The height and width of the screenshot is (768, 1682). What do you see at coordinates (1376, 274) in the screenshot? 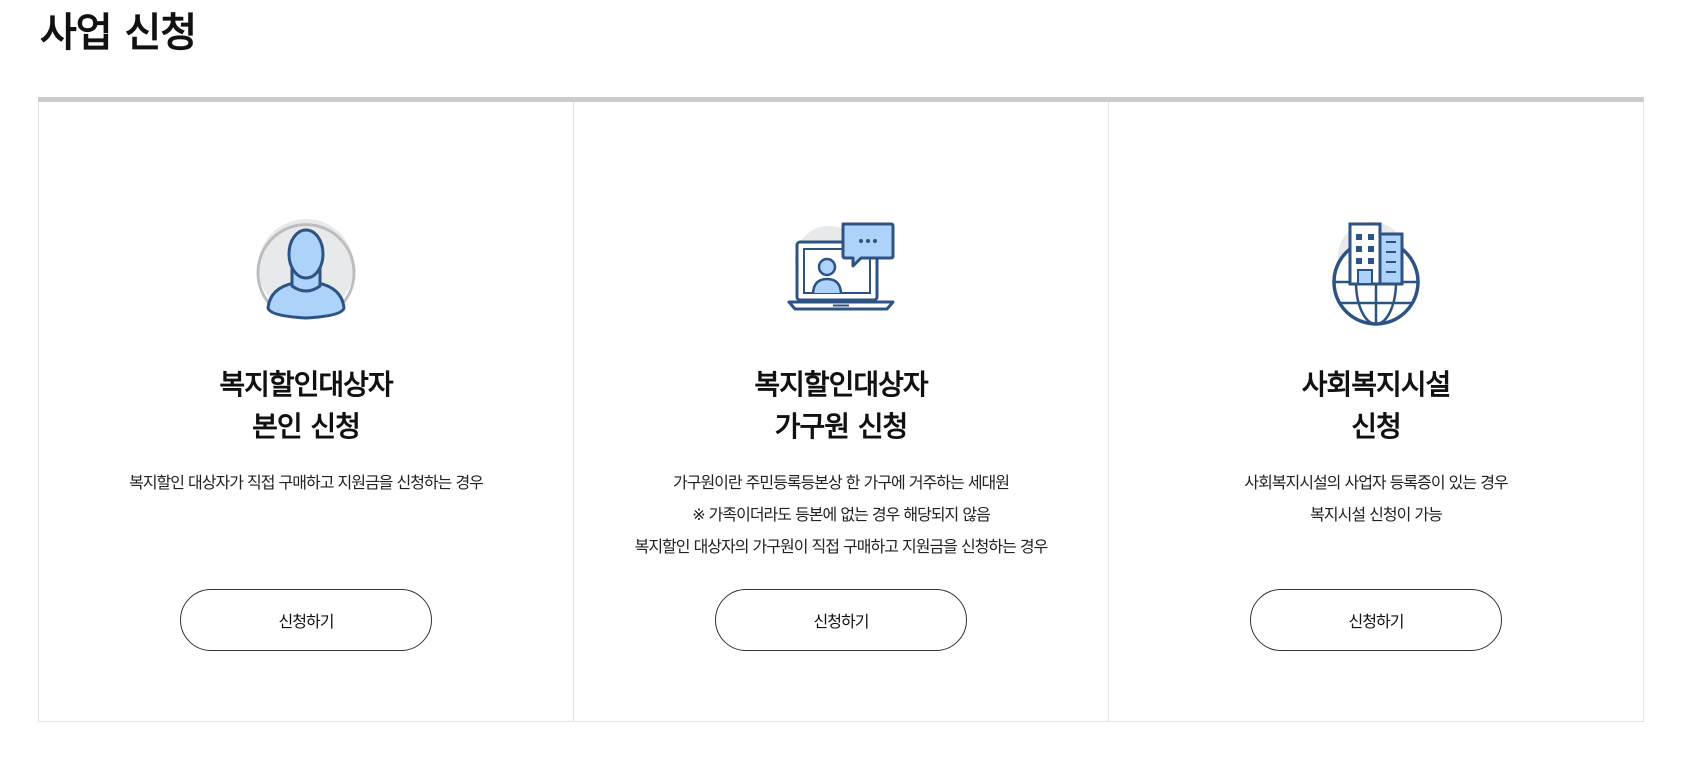
I see `building-globe-icon` at bounding box center [1376, 274].